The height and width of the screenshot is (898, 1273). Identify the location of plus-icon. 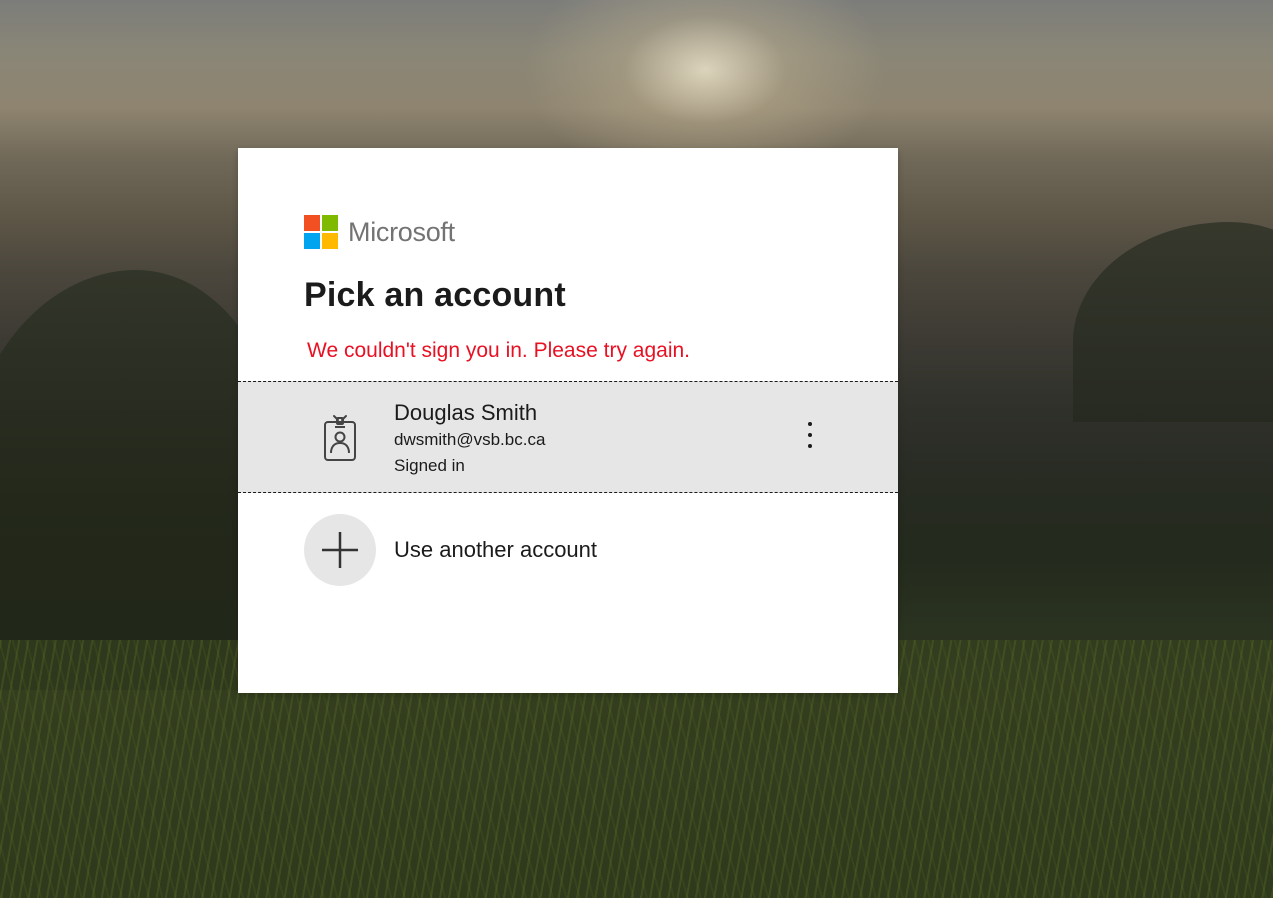
(340, 550).